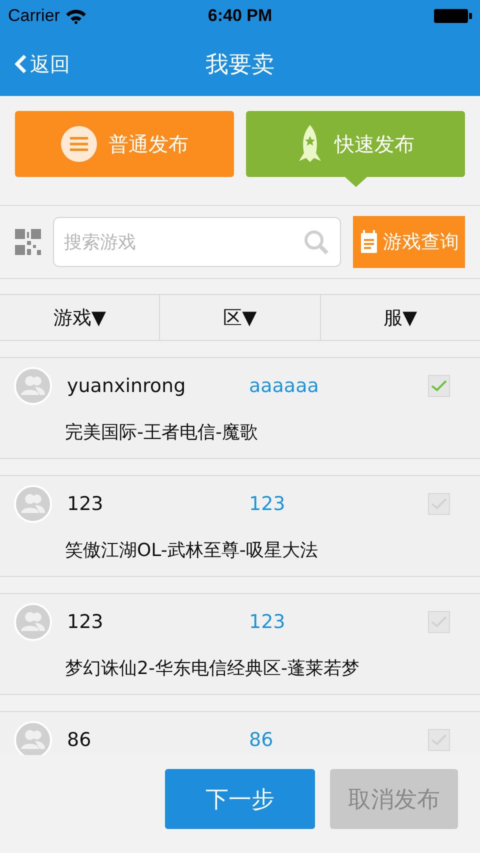  What do you see at coordinates (127, 386) in the screenshot?
I see `user-name: yuanxinrong` at bounding box center [127, 386].